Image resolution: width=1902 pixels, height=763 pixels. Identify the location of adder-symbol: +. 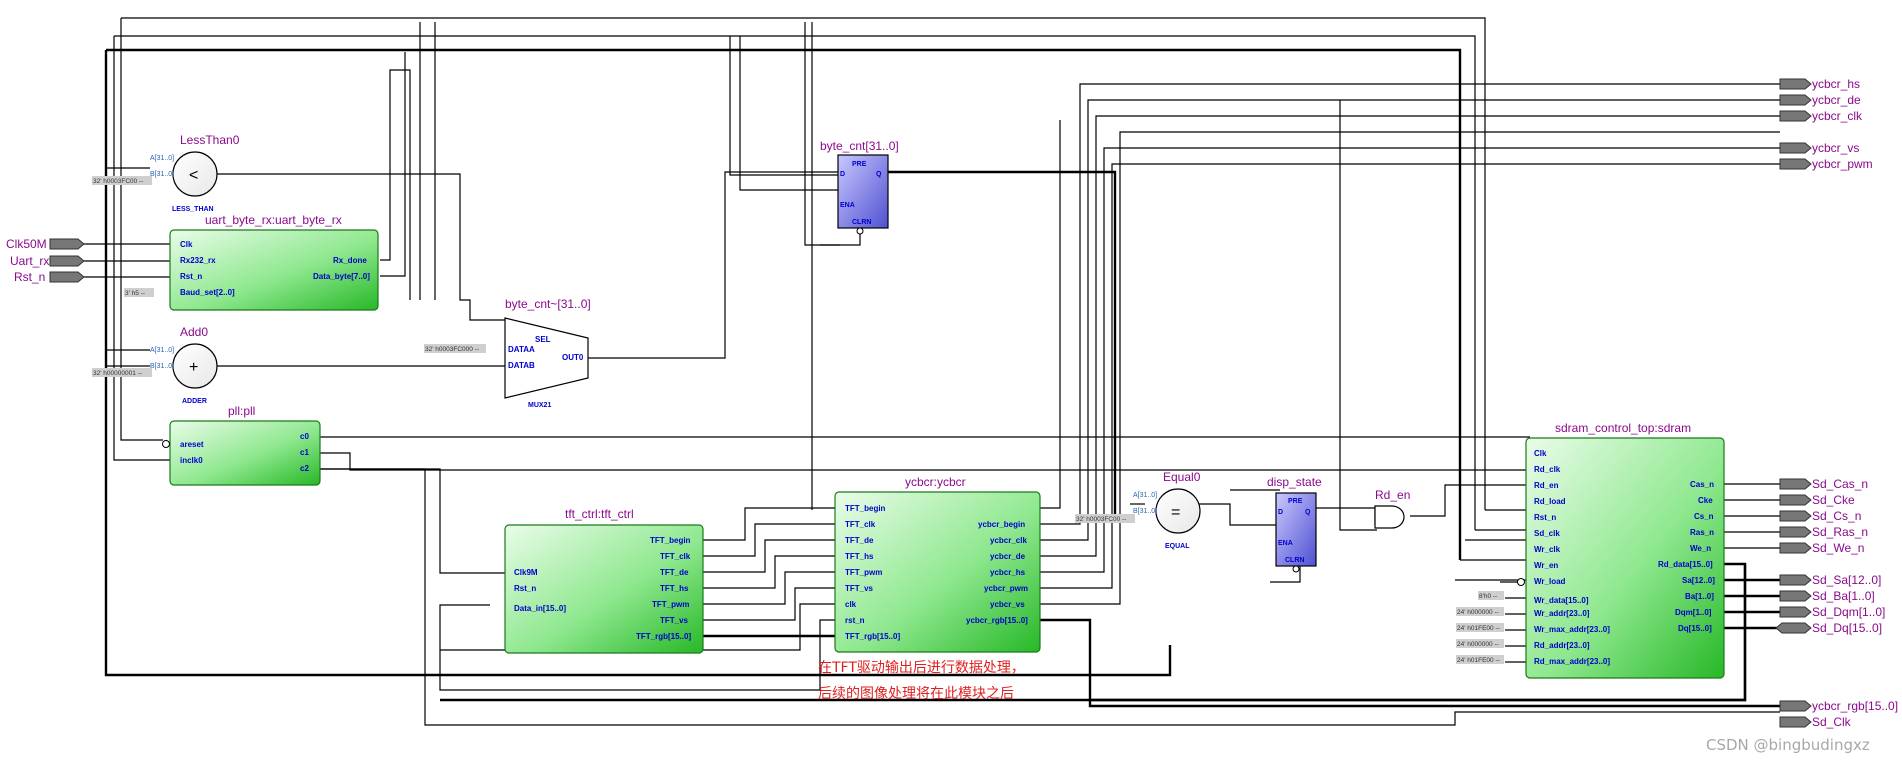
(193, 367).